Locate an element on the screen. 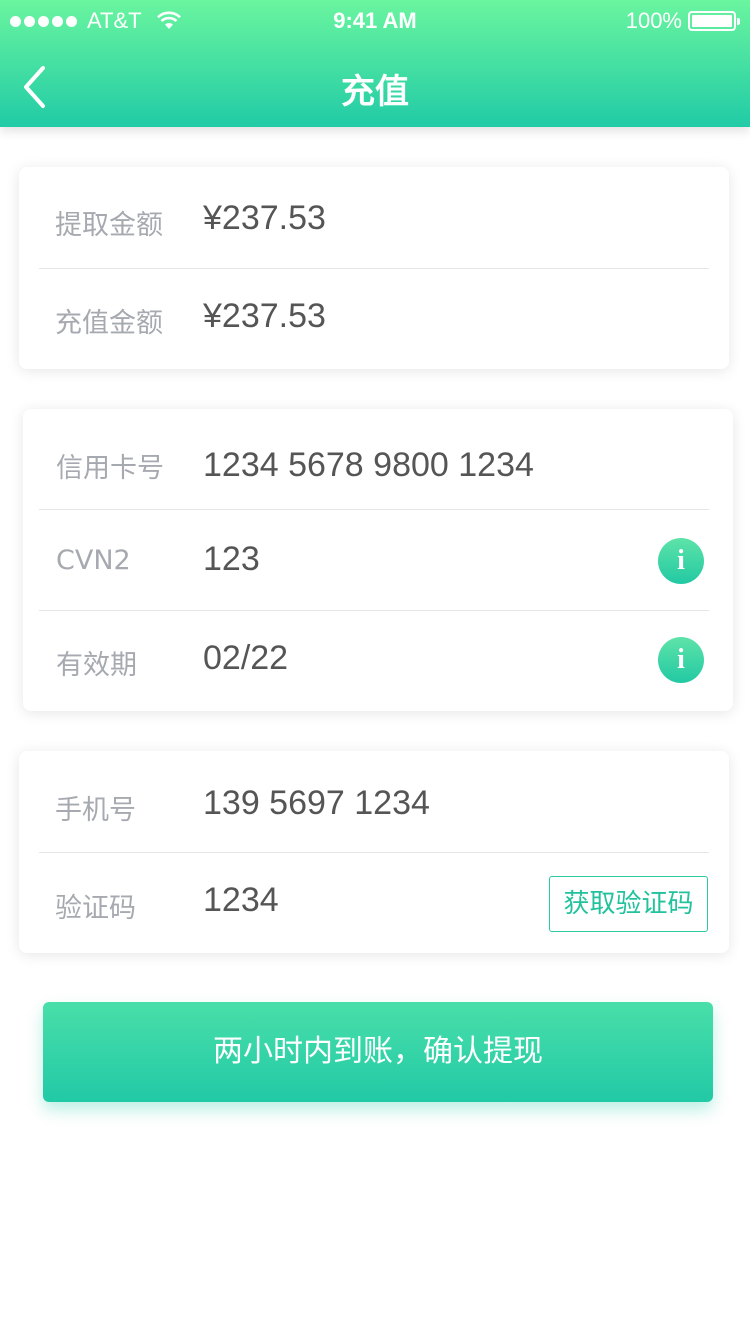 This screenshot has width=750, height=1334. nav-header: AT&T 9:41 AM 100% 充值 is located at coordinates (375, 63).